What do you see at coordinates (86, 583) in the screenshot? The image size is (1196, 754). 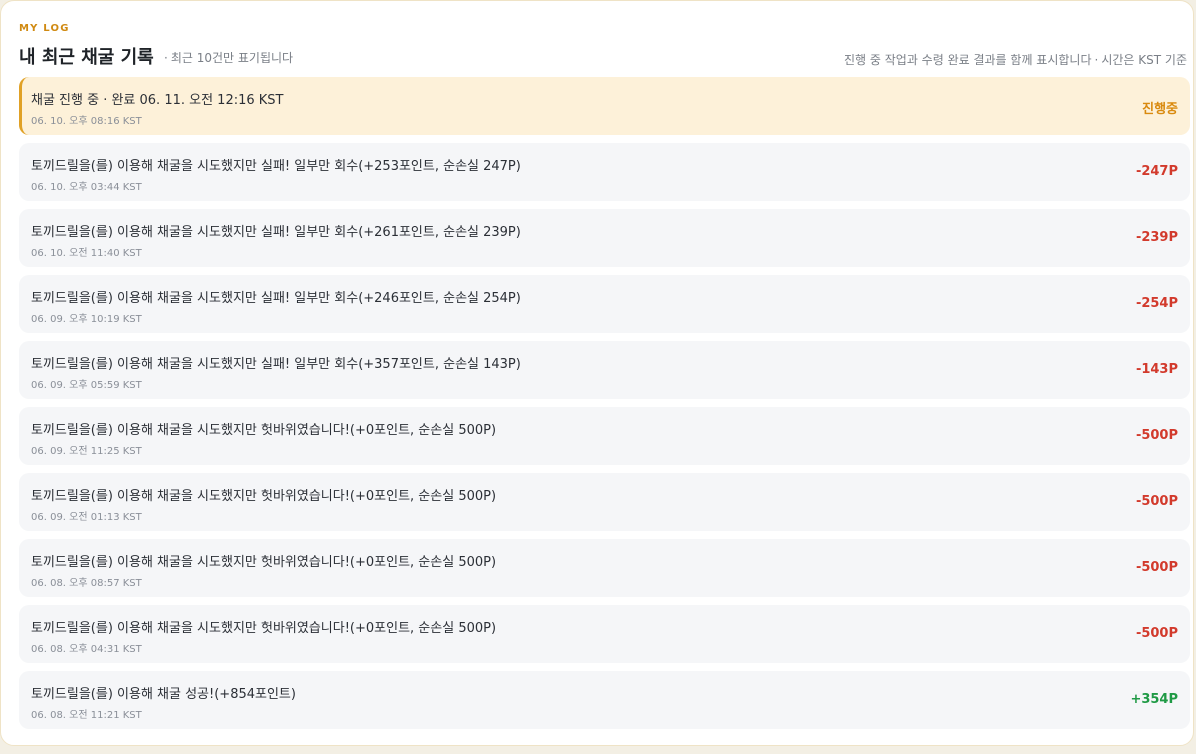 I see `log-entry-time: 06. 08. 오후 08:57 KST` at bounding box center [86, 583].